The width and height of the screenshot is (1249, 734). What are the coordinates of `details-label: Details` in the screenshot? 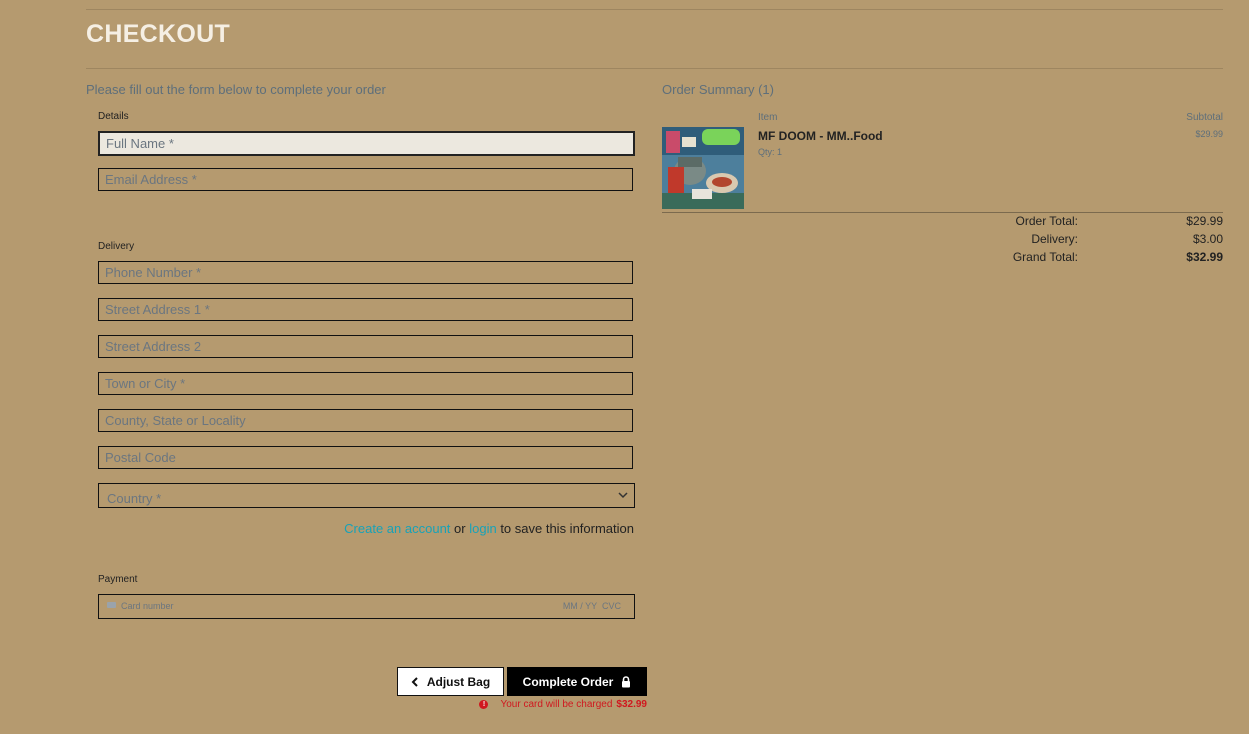 It's located at (113, 116).